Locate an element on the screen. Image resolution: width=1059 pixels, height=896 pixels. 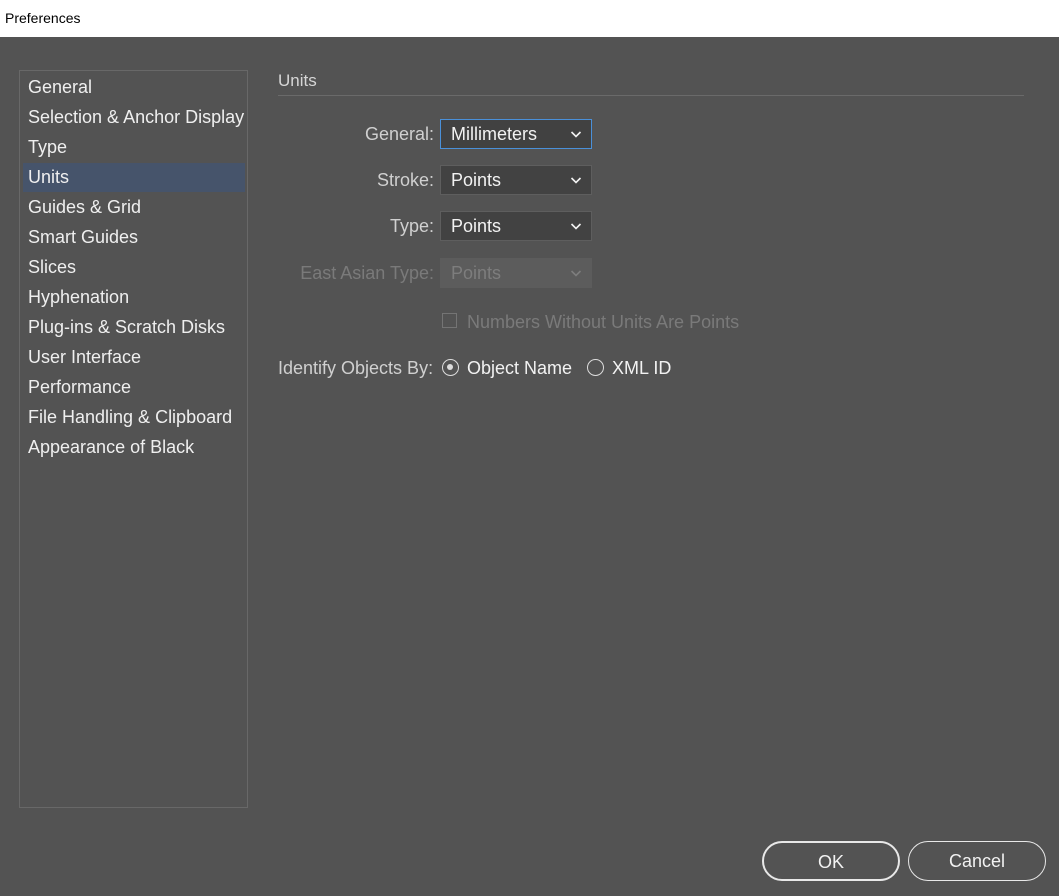
window-title: Preferences is located at coordinates (43, 18).